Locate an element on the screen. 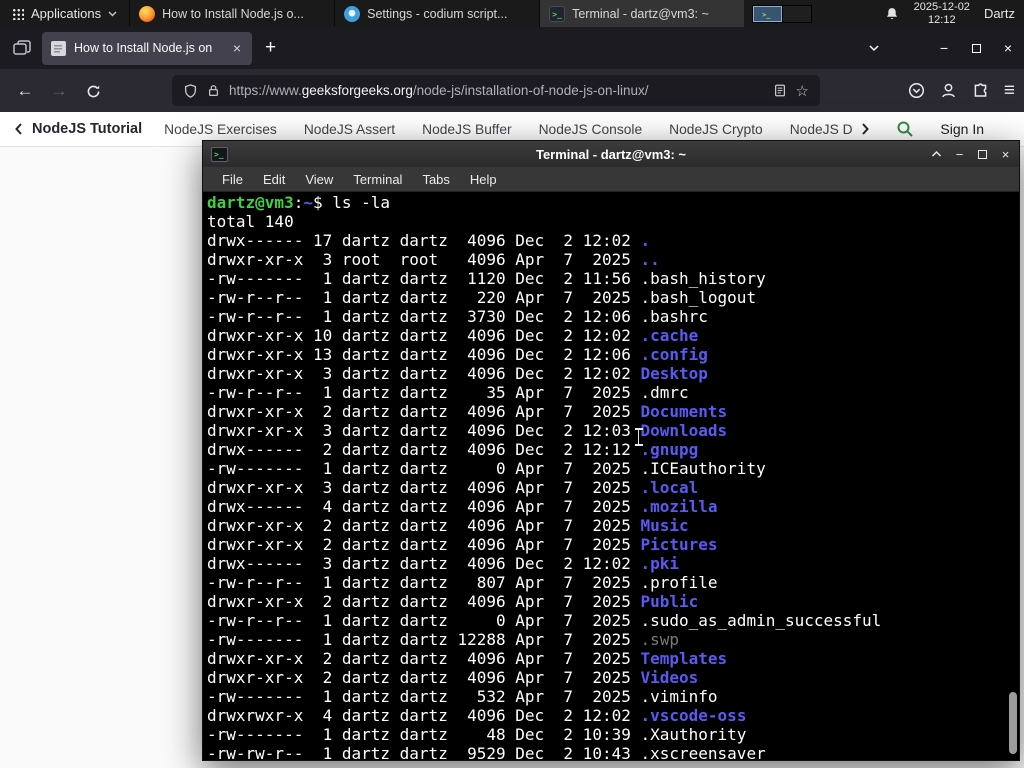 The width and height of the screenshot is (1024, 768). terminal-line: dartz@vm3:~$ ls -la is located at coordinates (299, 202).